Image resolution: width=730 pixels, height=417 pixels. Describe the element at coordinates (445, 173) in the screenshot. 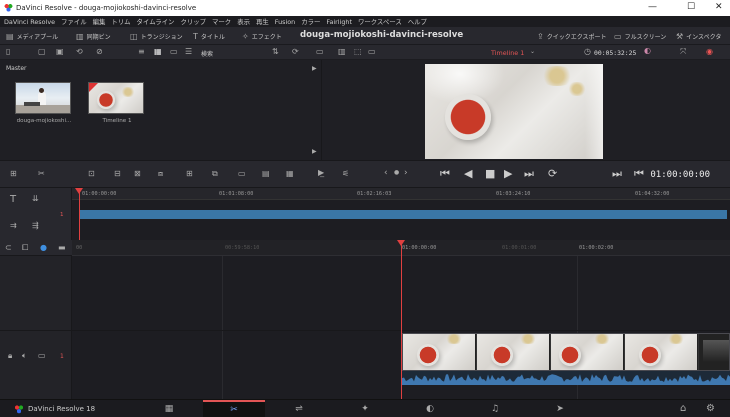

I see `go-to-start-icon: ⏮` at that location.